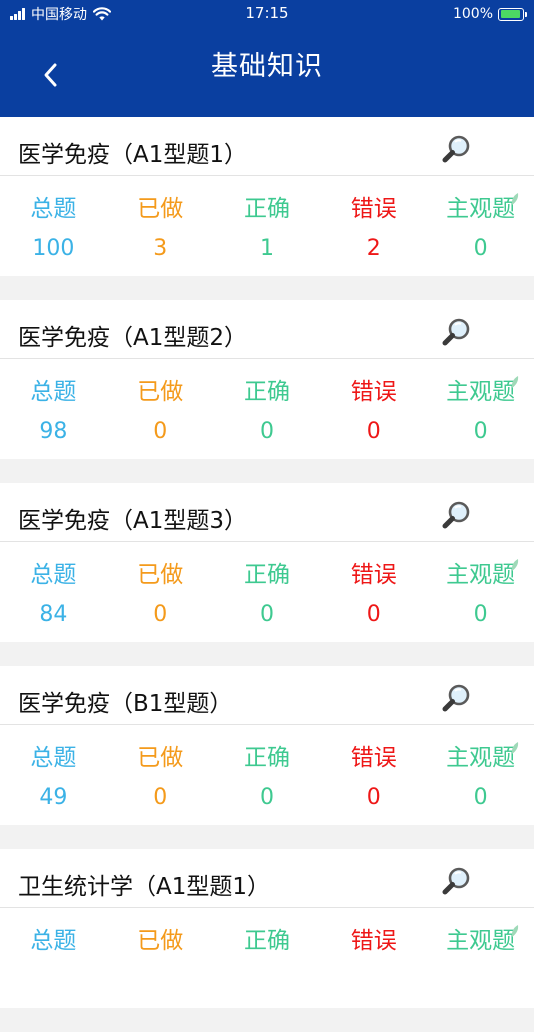 The image size is (534, 1032). I want to click on stat-total: 总题 100, so click(53, 226).